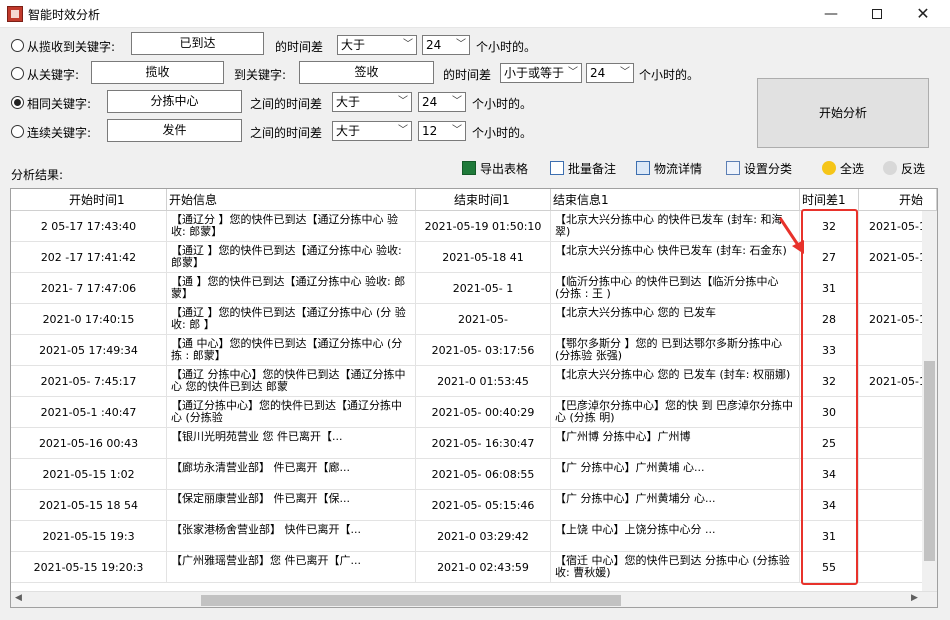 This screenshot has width=950, height=620. I want to click on header-start-info: 开始信息, so click(291, 200).